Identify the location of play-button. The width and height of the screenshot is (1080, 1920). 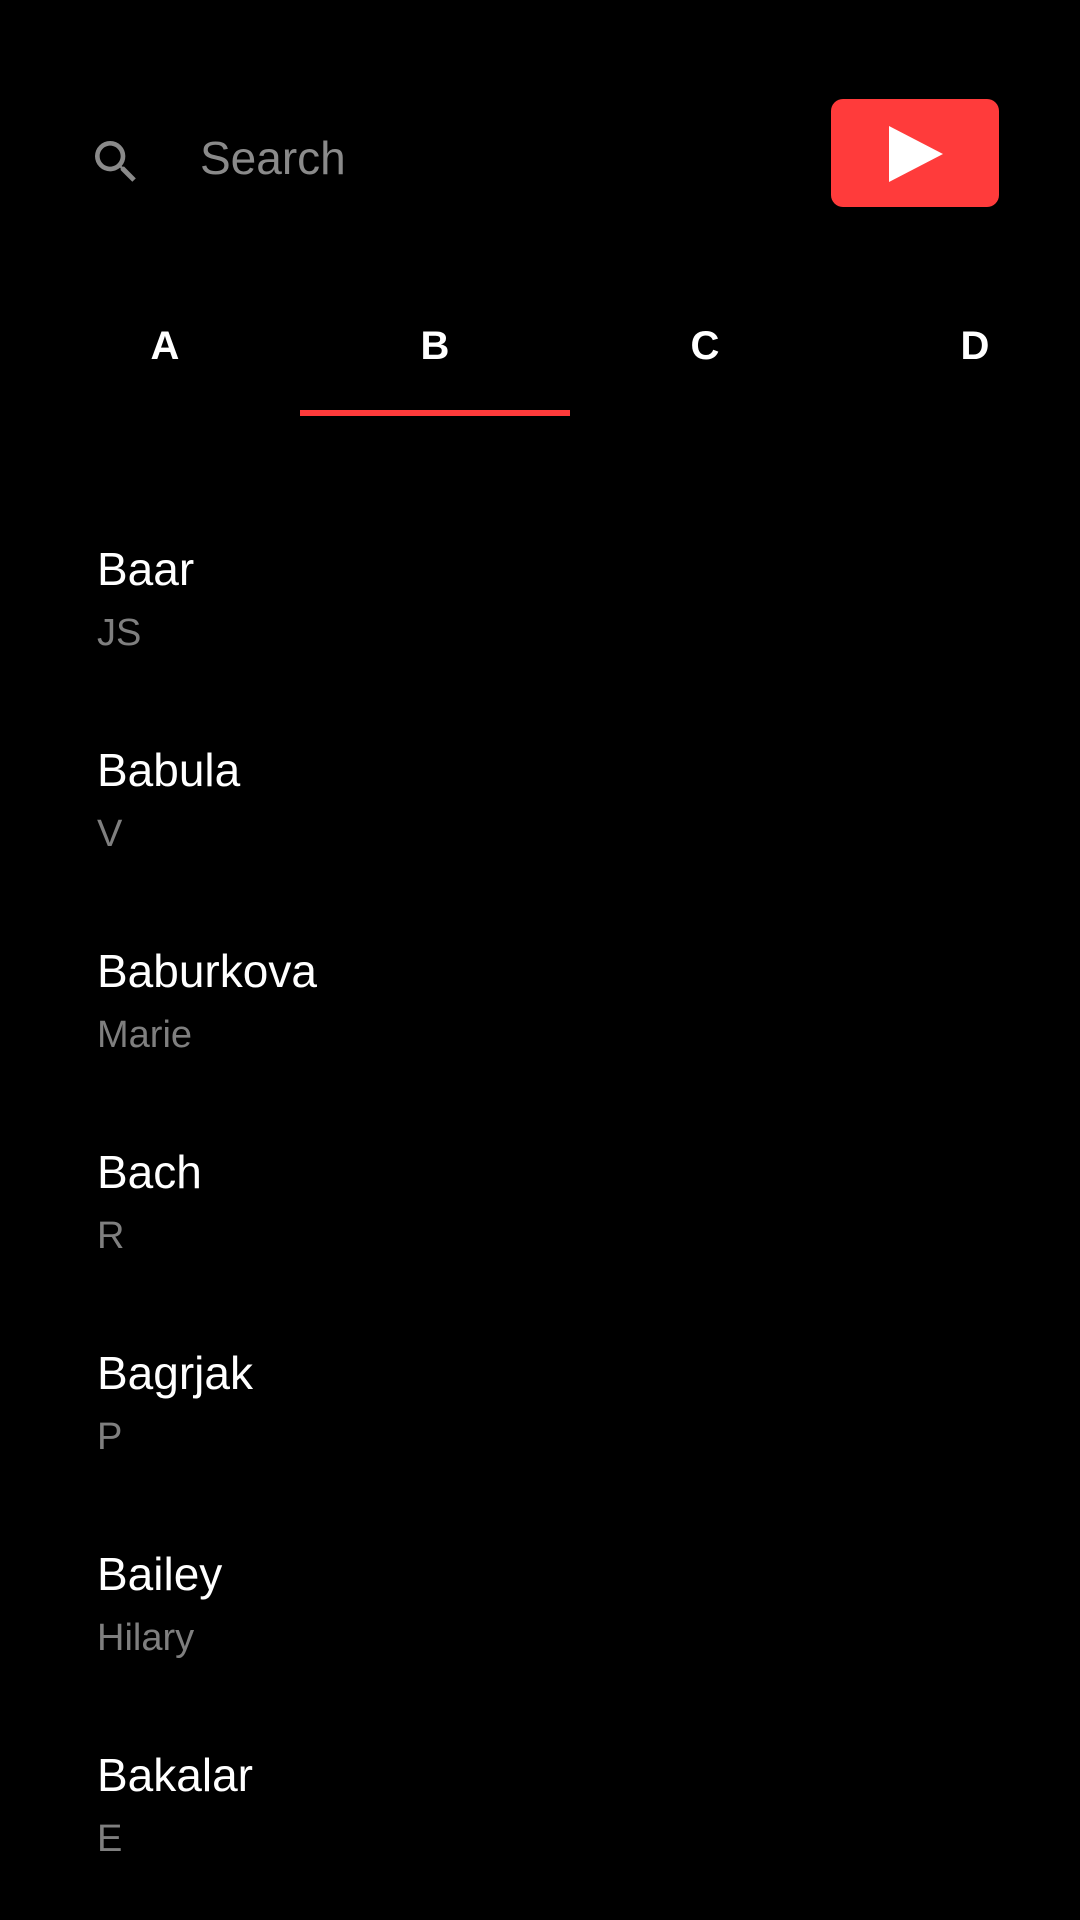
(915, 153).